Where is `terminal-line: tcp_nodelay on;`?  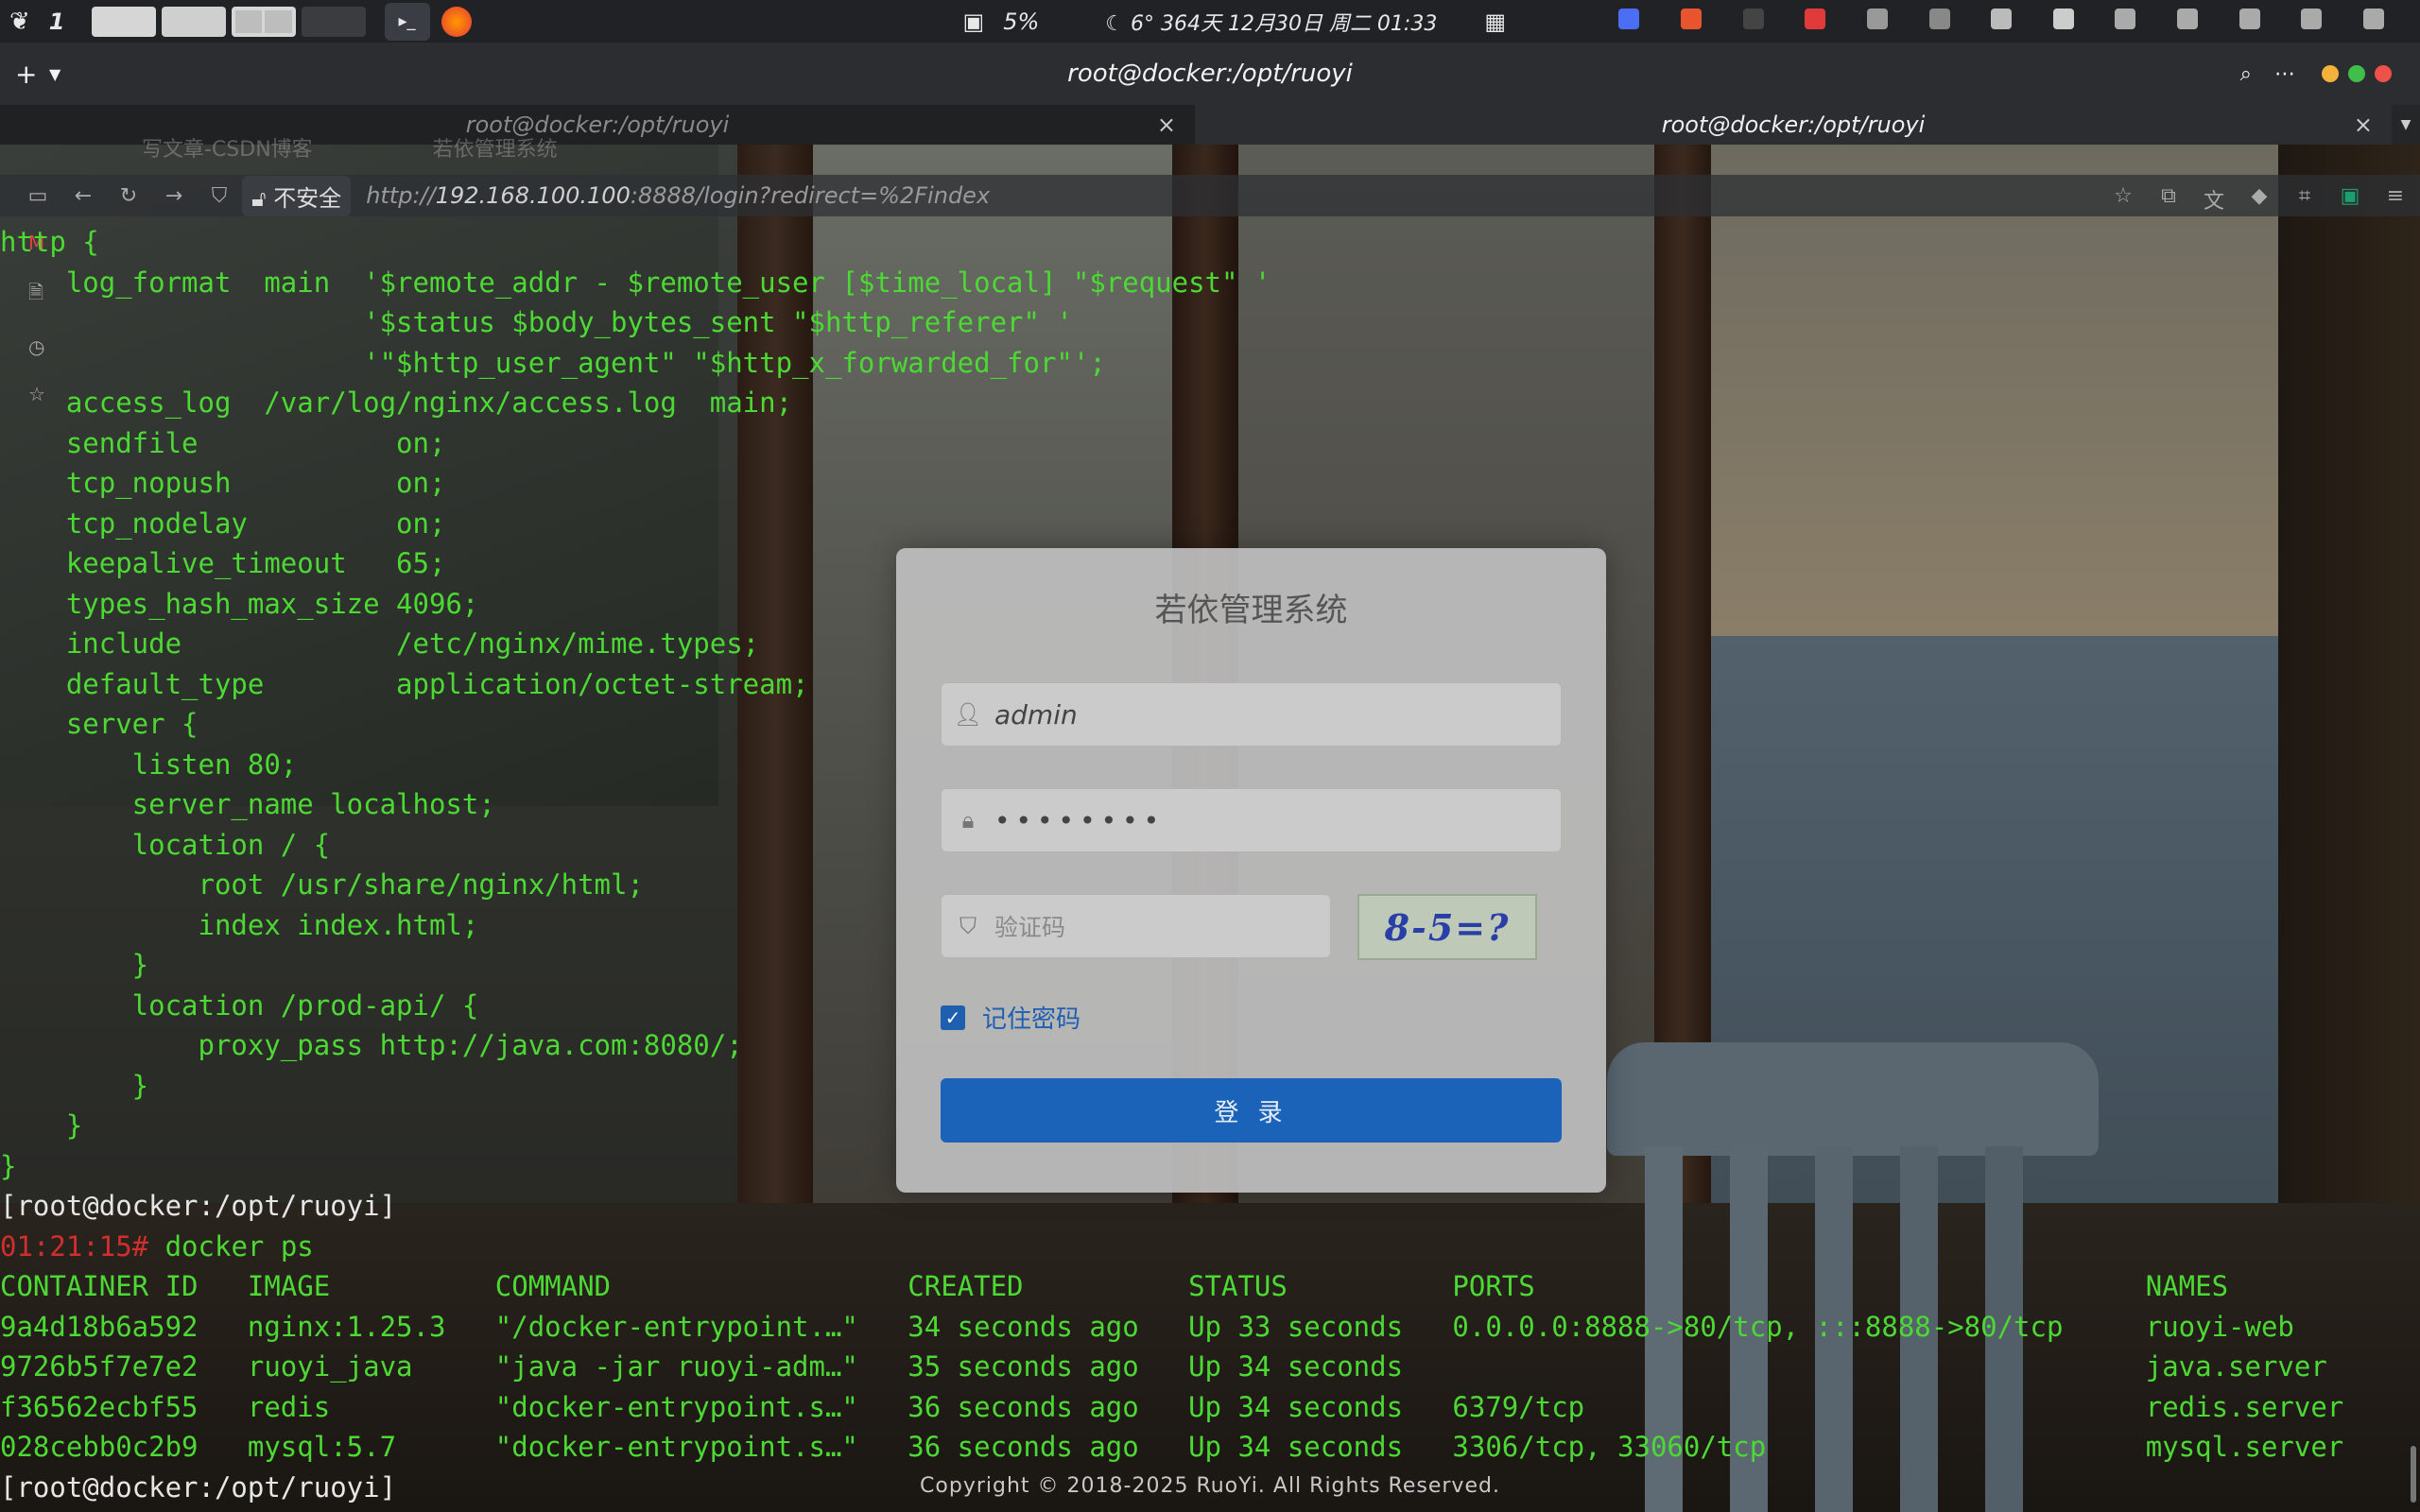
terminal-line: tcp_nodelay on; is located at coordinates (1210, 524).